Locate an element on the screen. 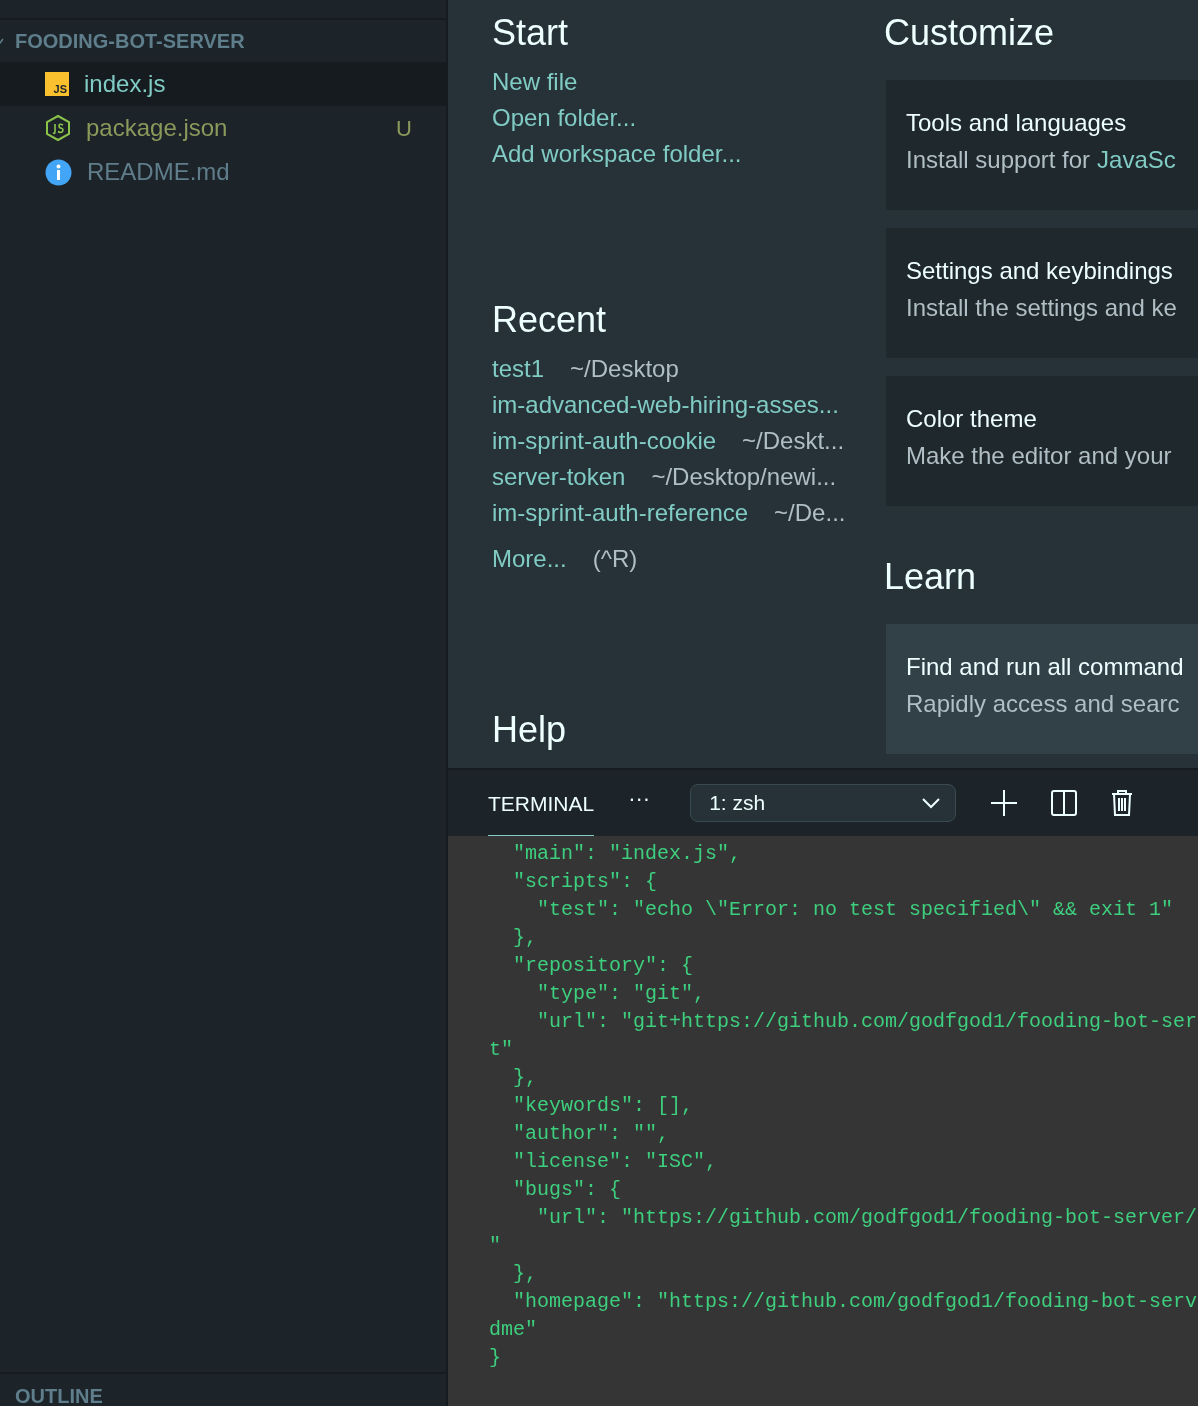 The image size is (1198, 1406). terminal-line: "url": "https://github.com/godfgod1/fooding-bot-server/ is located at coordinates (867, 1218).